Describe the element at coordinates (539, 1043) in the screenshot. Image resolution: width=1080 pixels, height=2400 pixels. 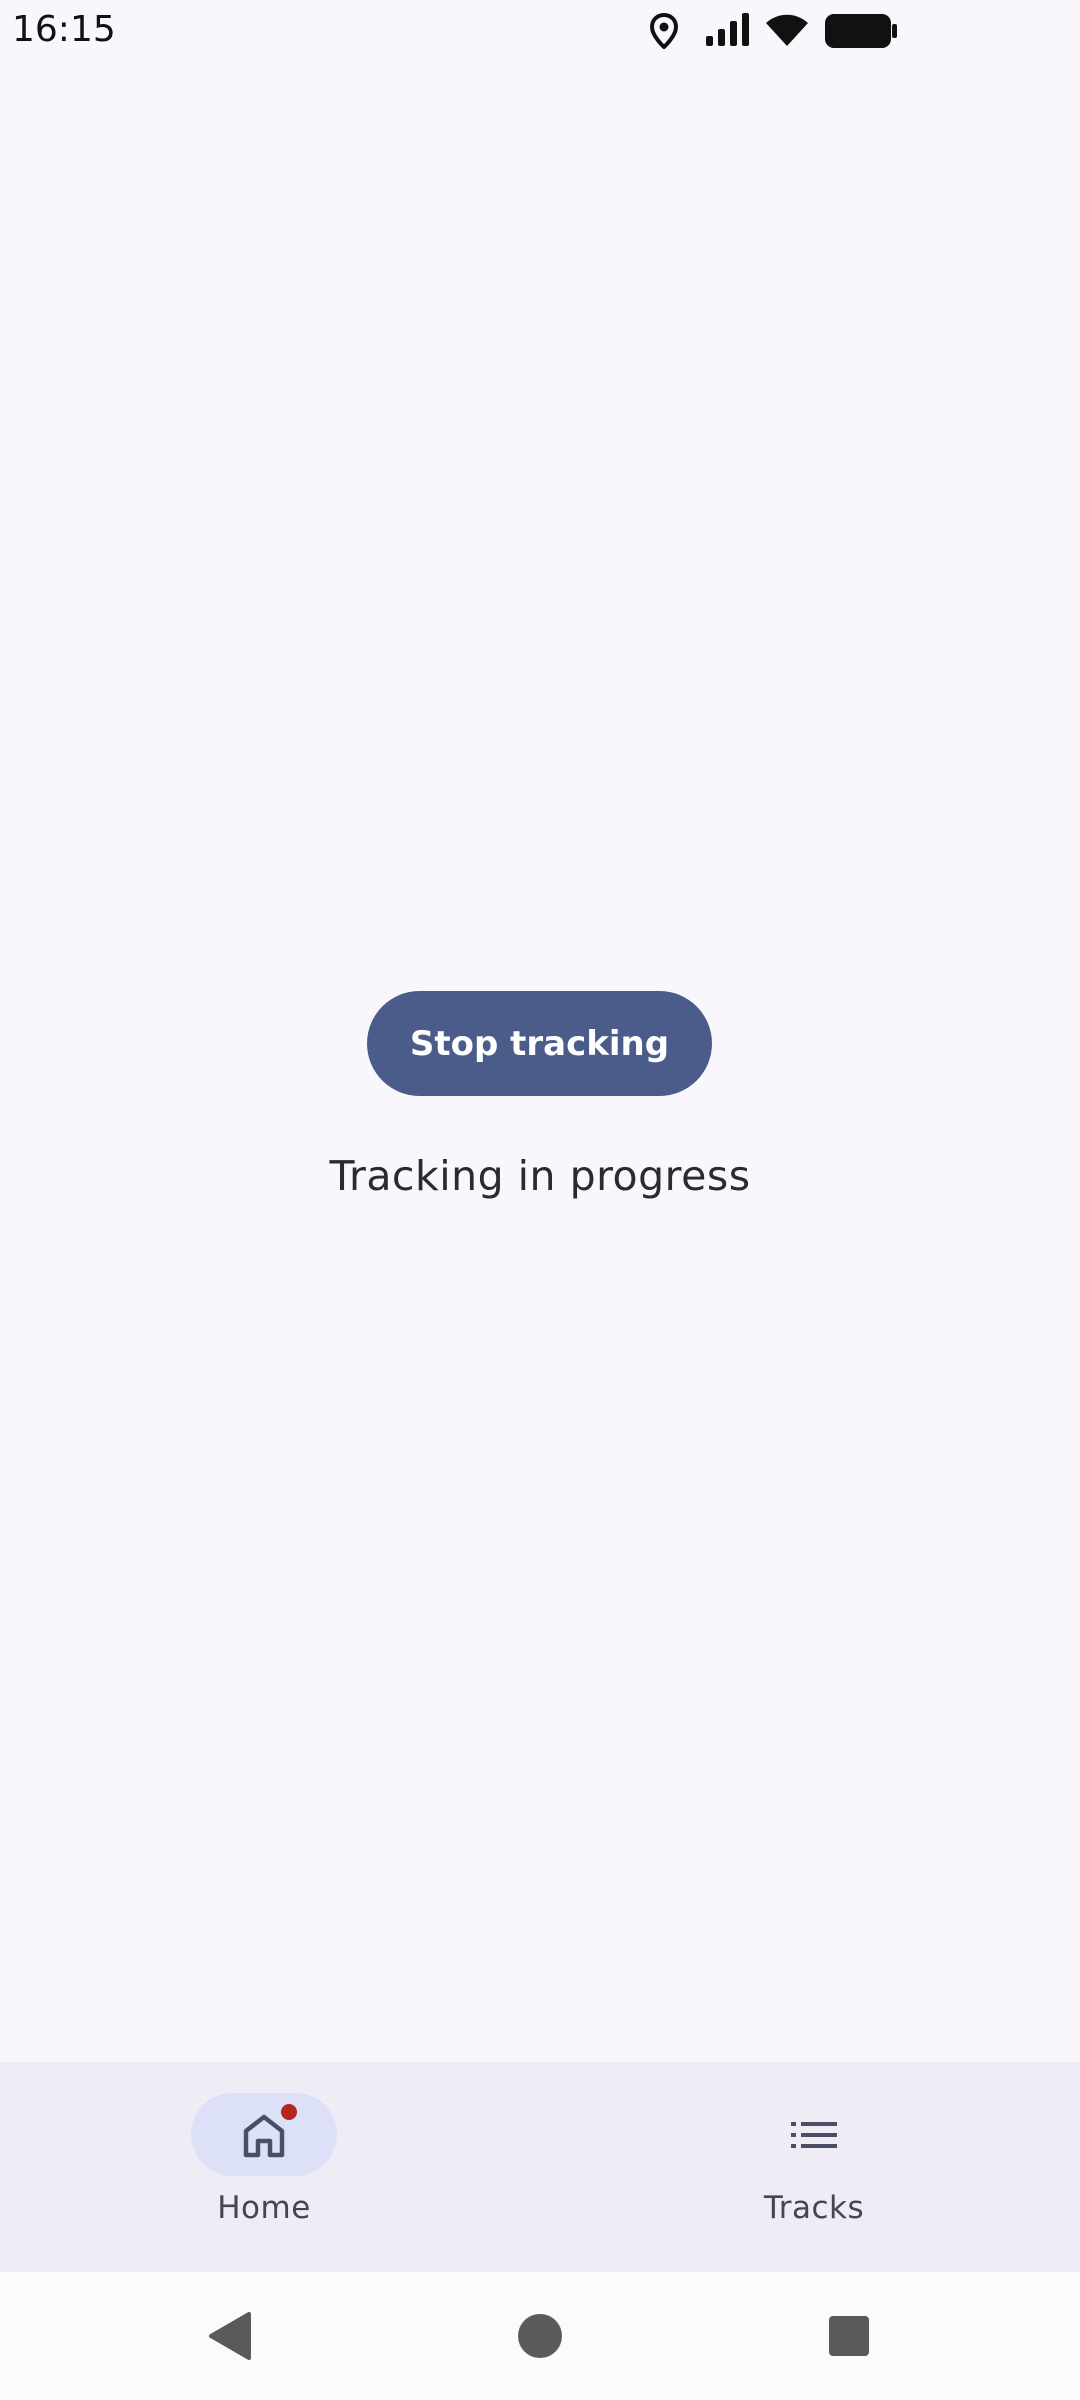
I see `stop-tracking-button: Stop tracking` at that location.